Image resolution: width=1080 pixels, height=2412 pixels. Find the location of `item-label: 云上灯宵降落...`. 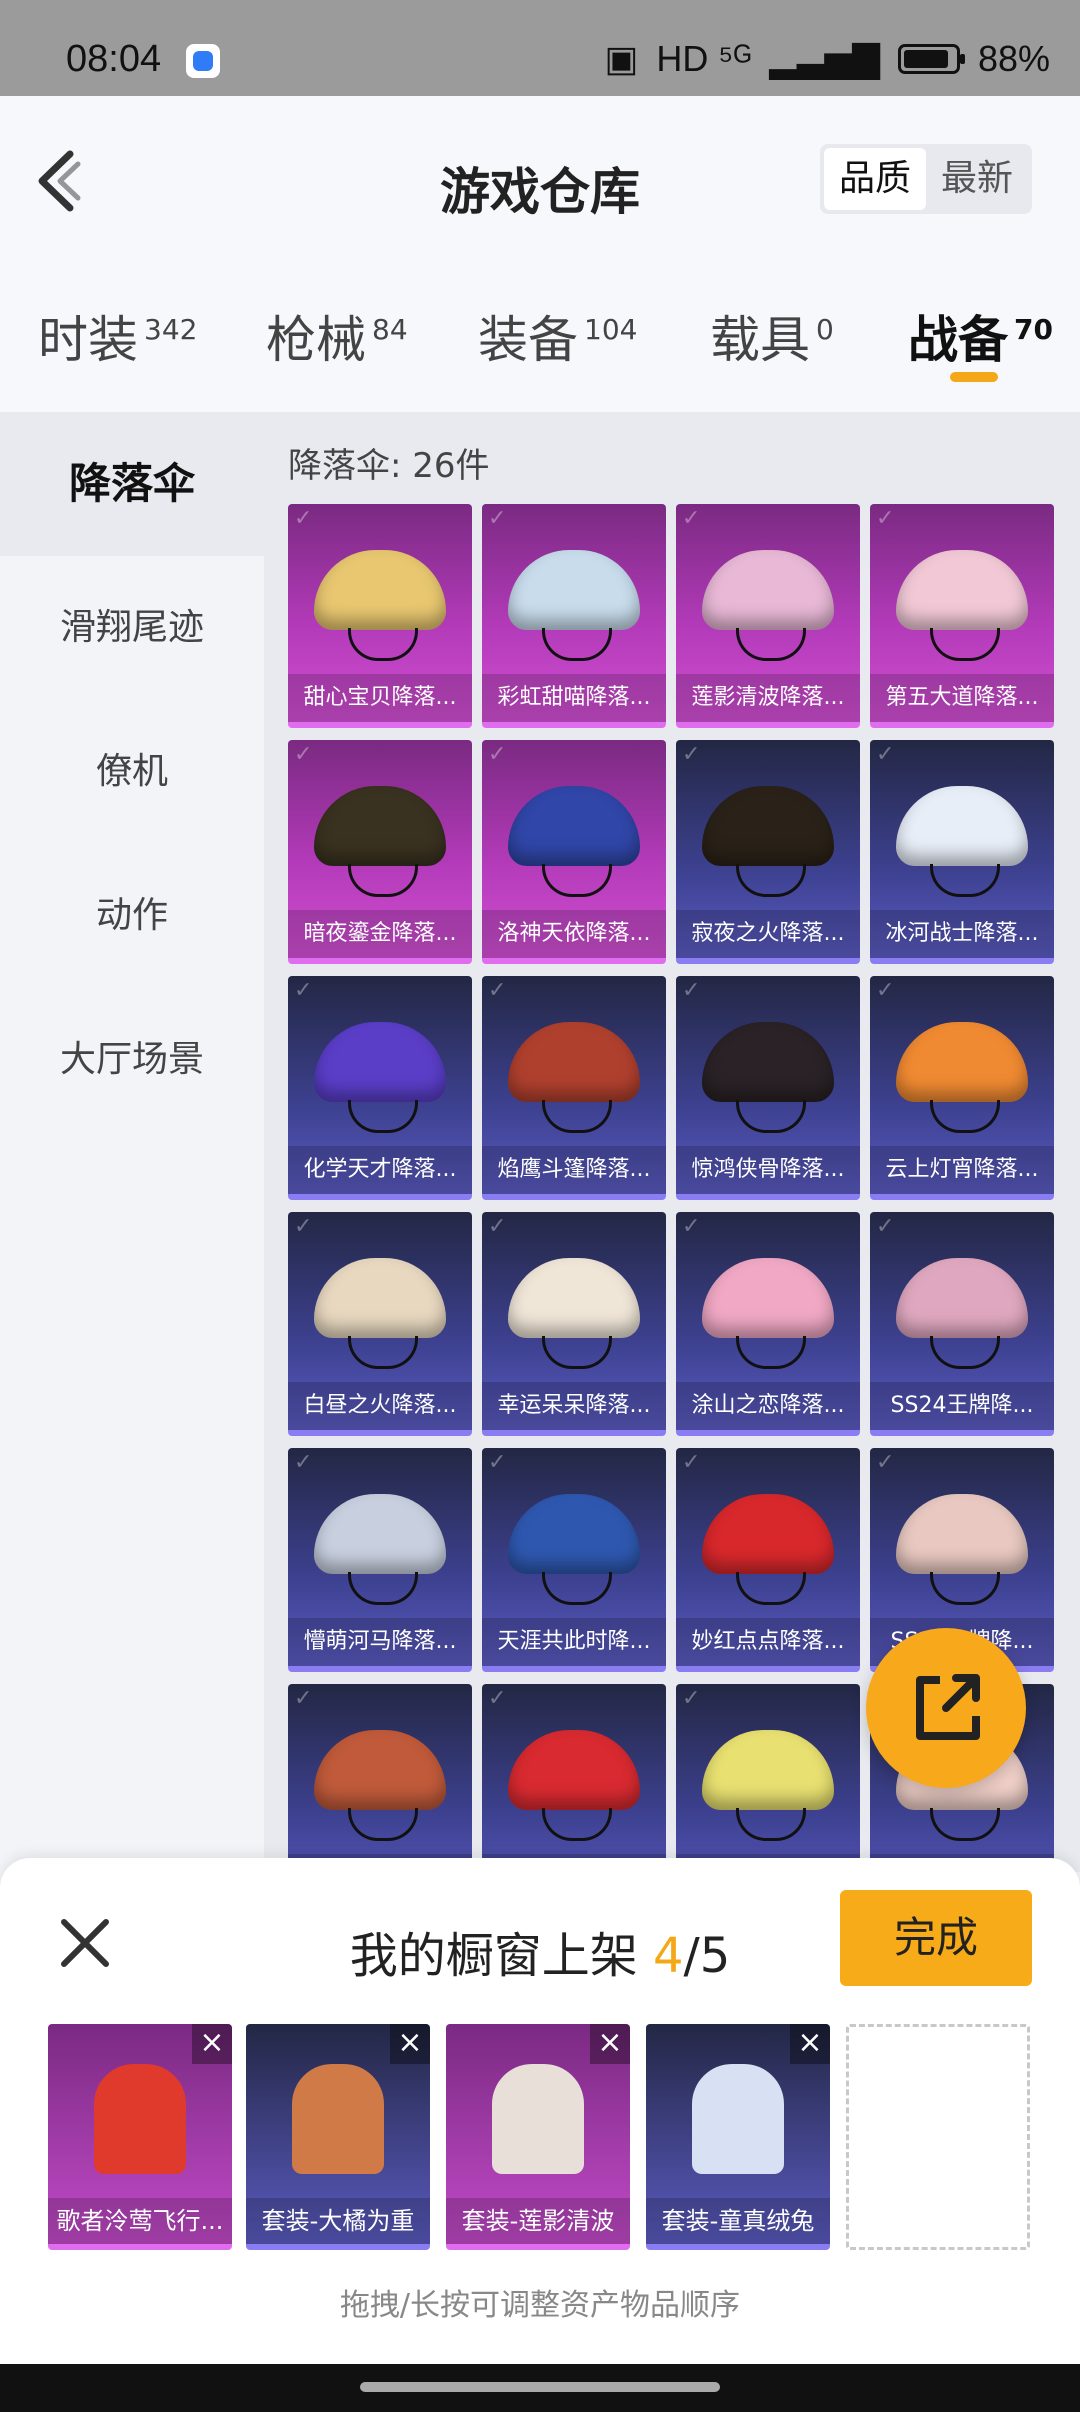

item-label: 云上灯宵降落... is located at coordinates (962, 1170).